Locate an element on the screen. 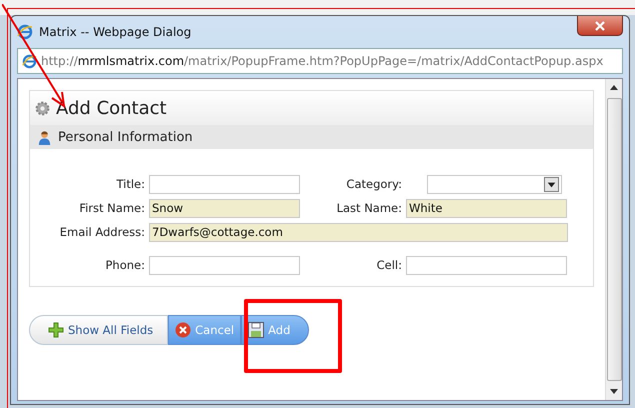 This screenshot has height=408, width=635. scroll-down-icon is located at coordinates (614, 391).